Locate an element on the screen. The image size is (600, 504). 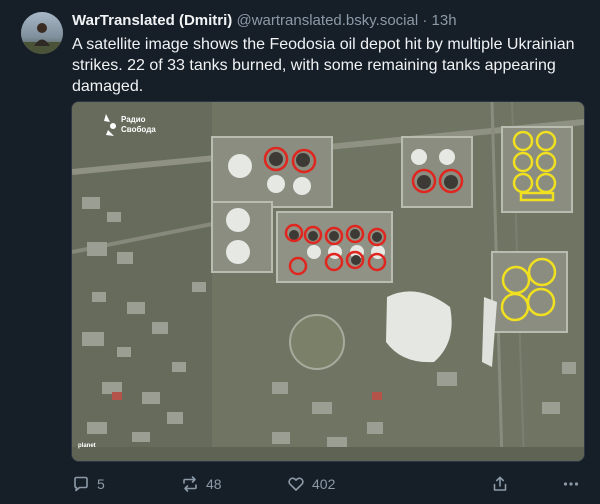
repost-icon is located at coordinates (190, 484).